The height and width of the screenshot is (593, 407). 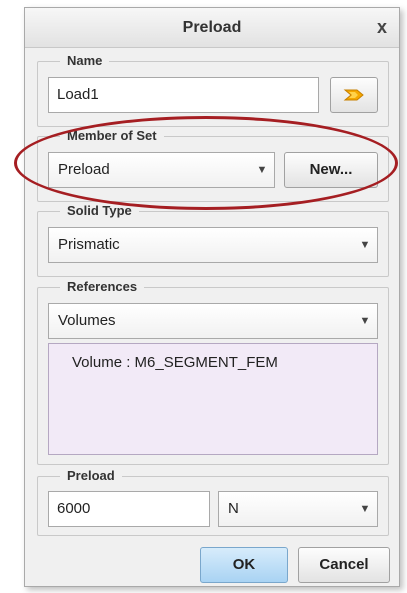 What do you see at coordinates (382, 27) in the screenshot?
I see `close-icon: x` at bounding box center [382, 27].